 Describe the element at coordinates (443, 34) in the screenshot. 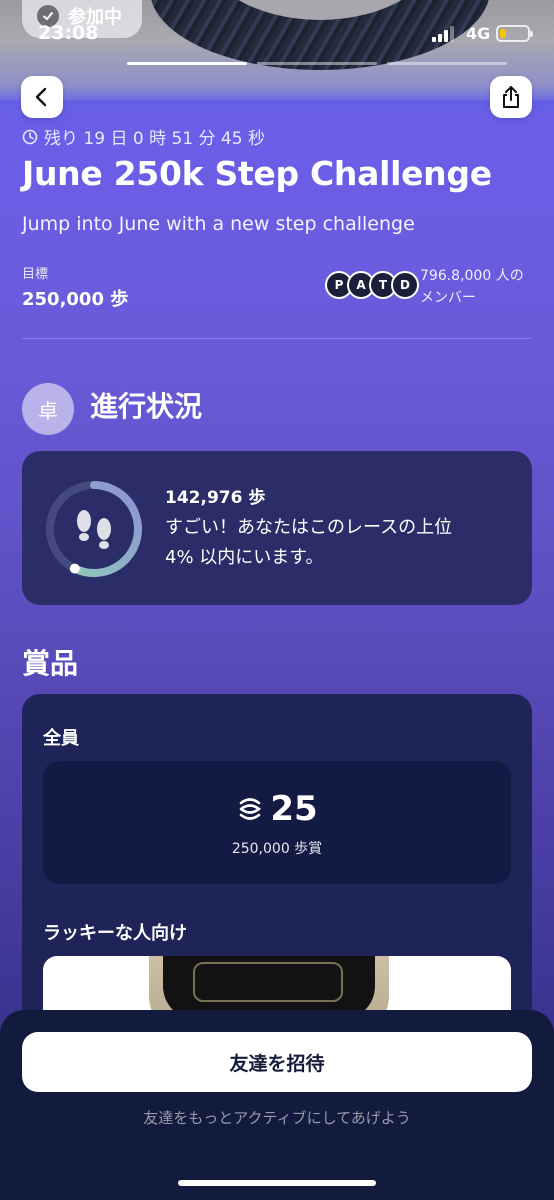

I see `signal-icon` at that location.